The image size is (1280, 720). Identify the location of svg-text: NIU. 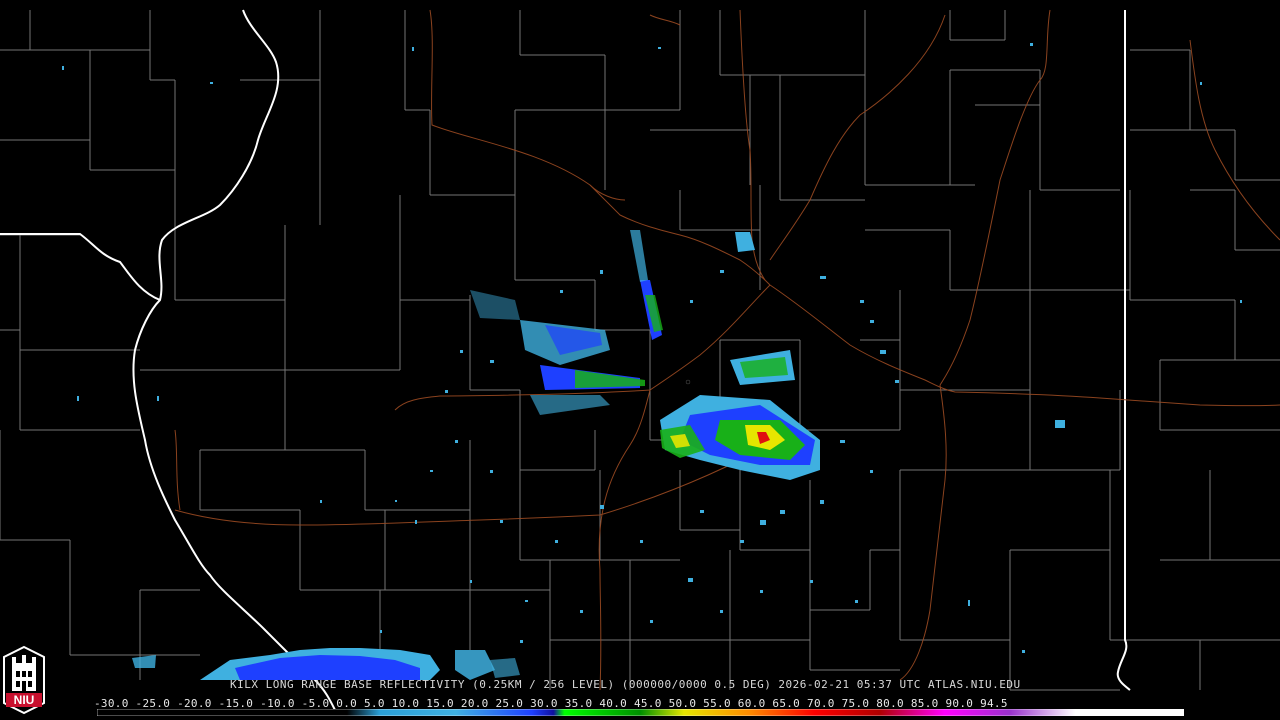
(24, 700).